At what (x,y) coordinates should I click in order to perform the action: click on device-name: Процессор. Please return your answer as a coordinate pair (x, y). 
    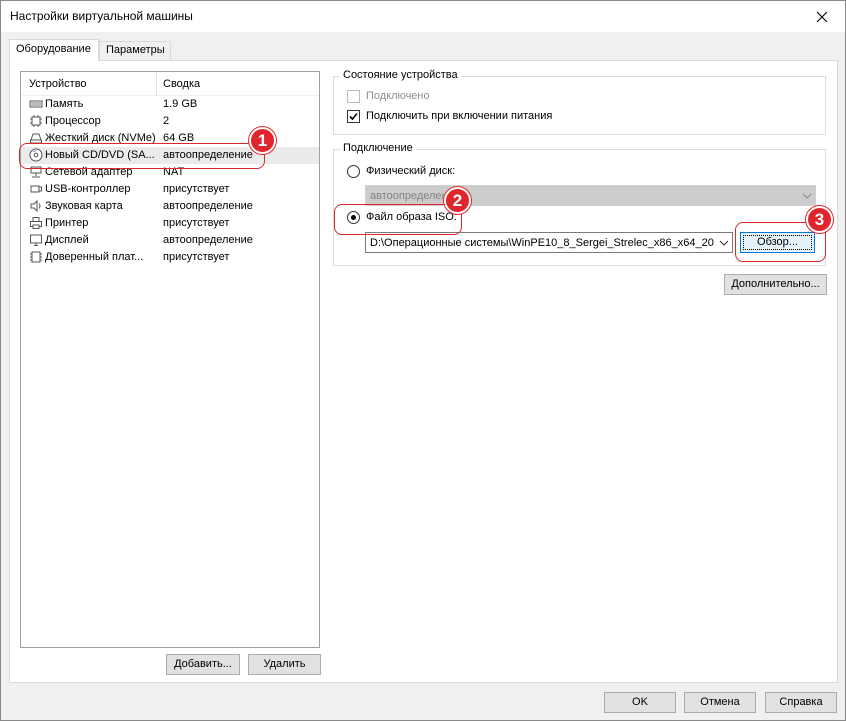
    Looking at the image, I should click on (73, 121).